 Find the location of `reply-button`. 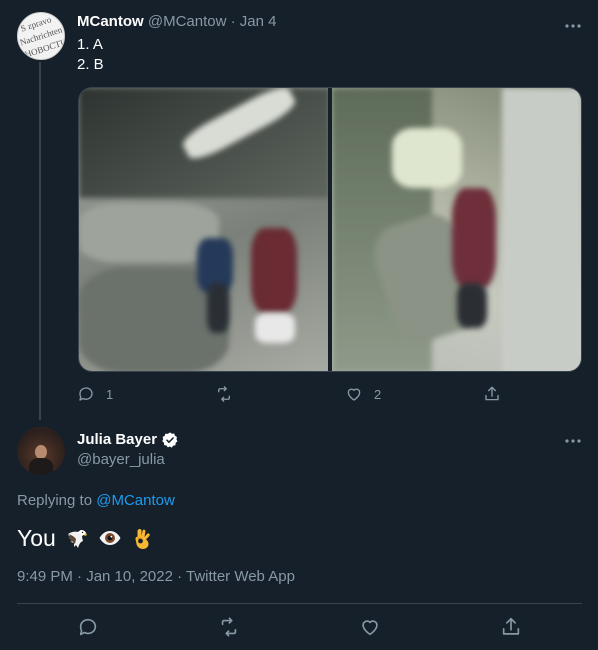

reply-button is located at coordinates (88, 627).